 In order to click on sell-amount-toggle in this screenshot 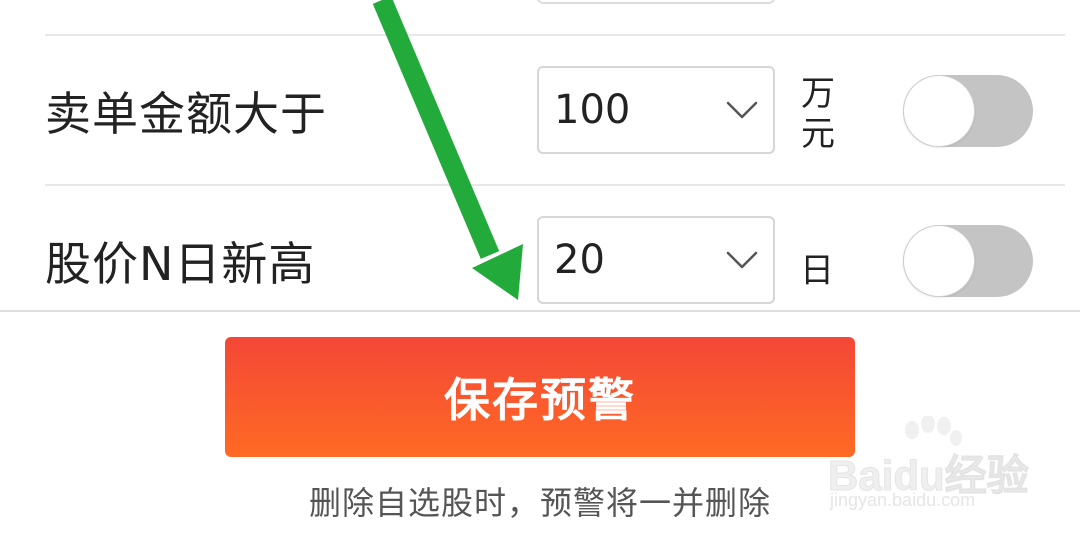, I will do `click(968, 111)`.